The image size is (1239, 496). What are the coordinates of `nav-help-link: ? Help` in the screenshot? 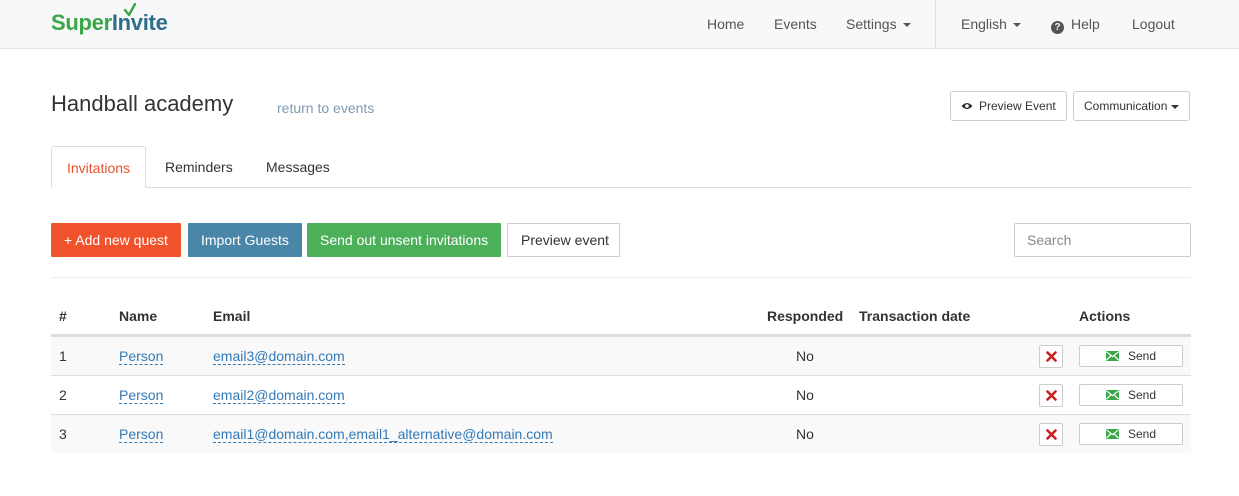 It's located at (1075, 25).